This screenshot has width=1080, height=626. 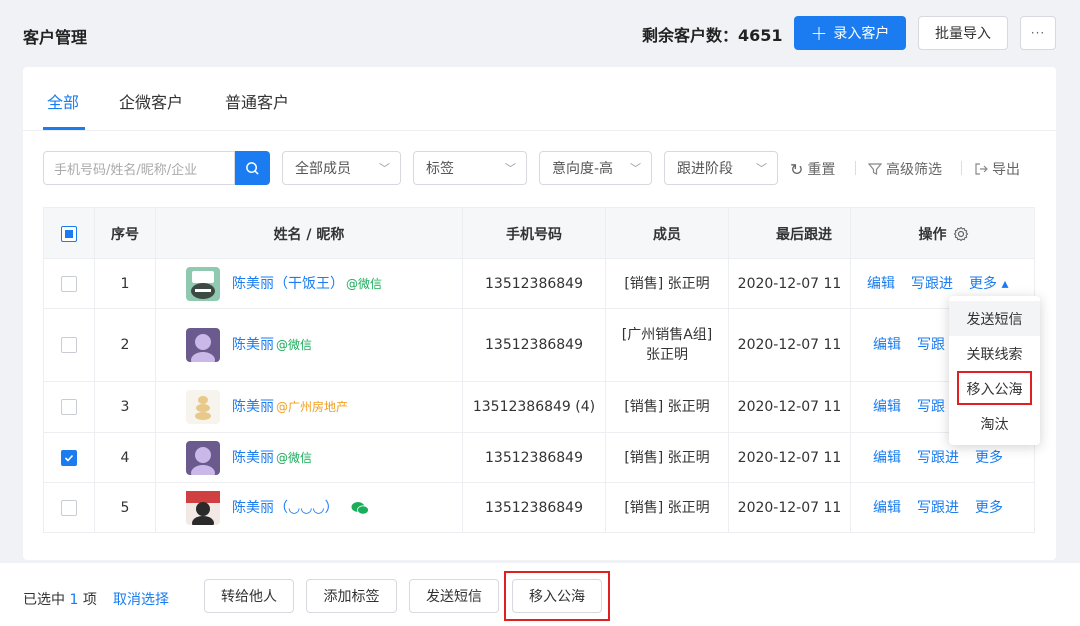 What do you see at coordinates (963, 33) in the screenshot?
I see `batch-import-button: 批量导入` at bounding box center [963, 33].